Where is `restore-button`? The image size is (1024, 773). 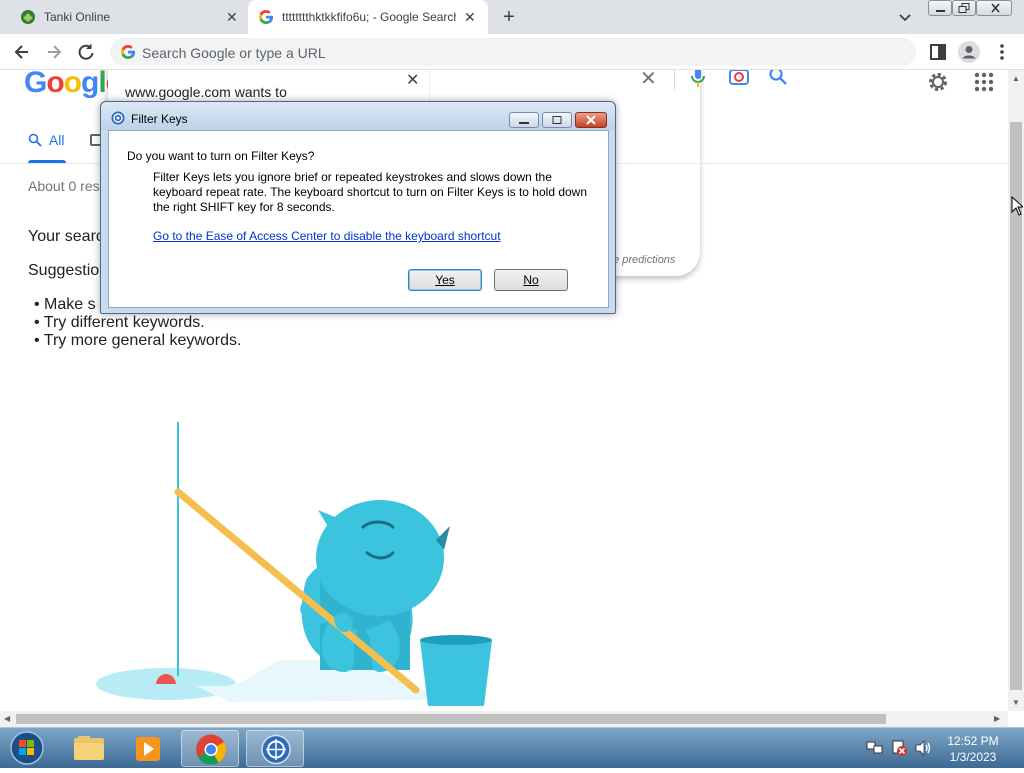
restore-button is located at coordinates (964, 8).